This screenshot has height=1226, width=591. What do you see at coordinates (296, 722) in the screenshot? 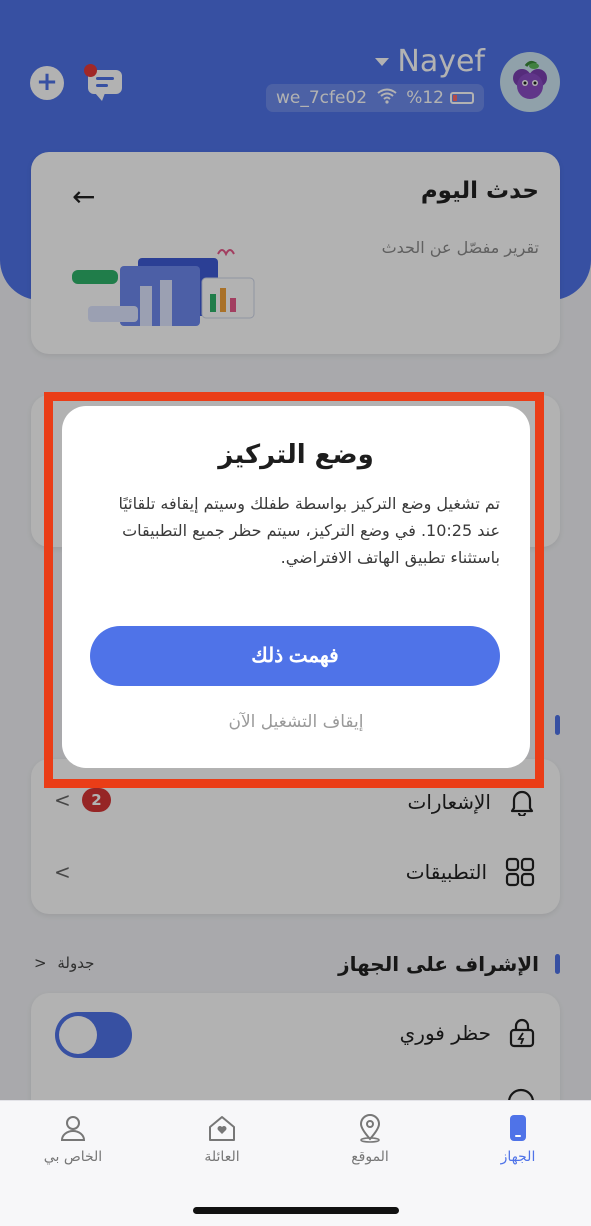
I see `stop-now-link: إيقاف التشغيل الآن` at bounding box center [296, 722].